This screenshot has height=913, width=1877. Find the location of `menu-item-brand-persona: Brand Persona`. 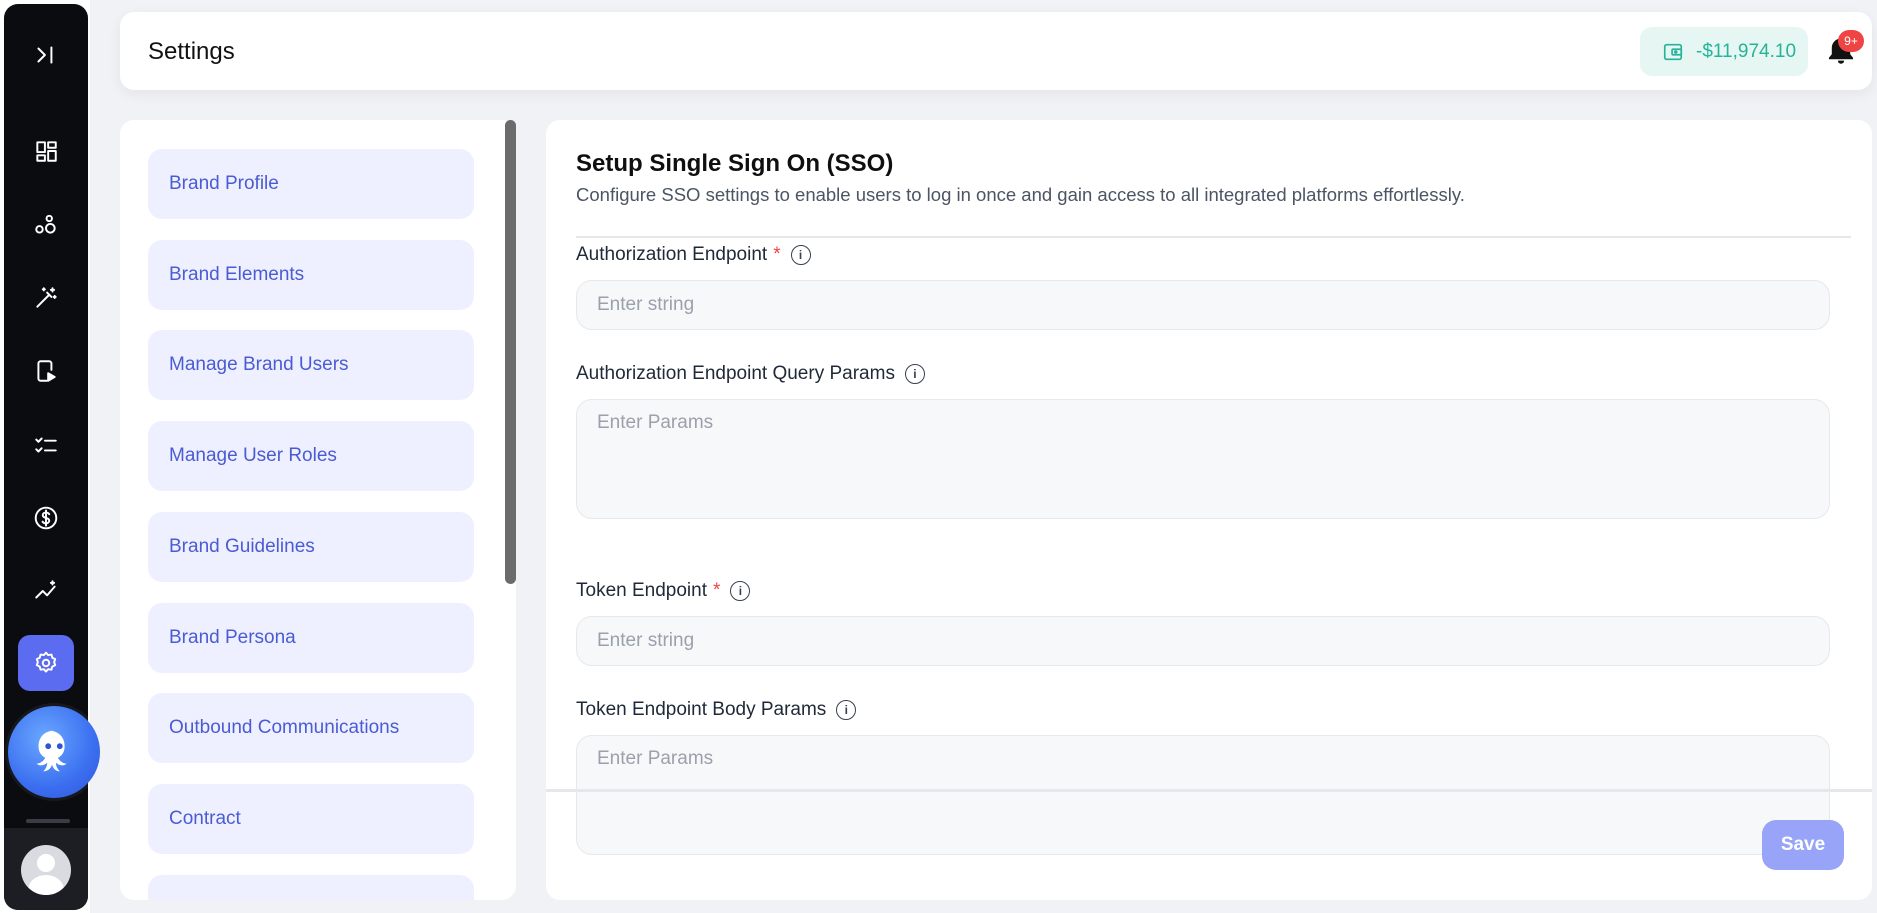

menu-item-brand-persona: Brand Persona is located at coordinates (311, 638).